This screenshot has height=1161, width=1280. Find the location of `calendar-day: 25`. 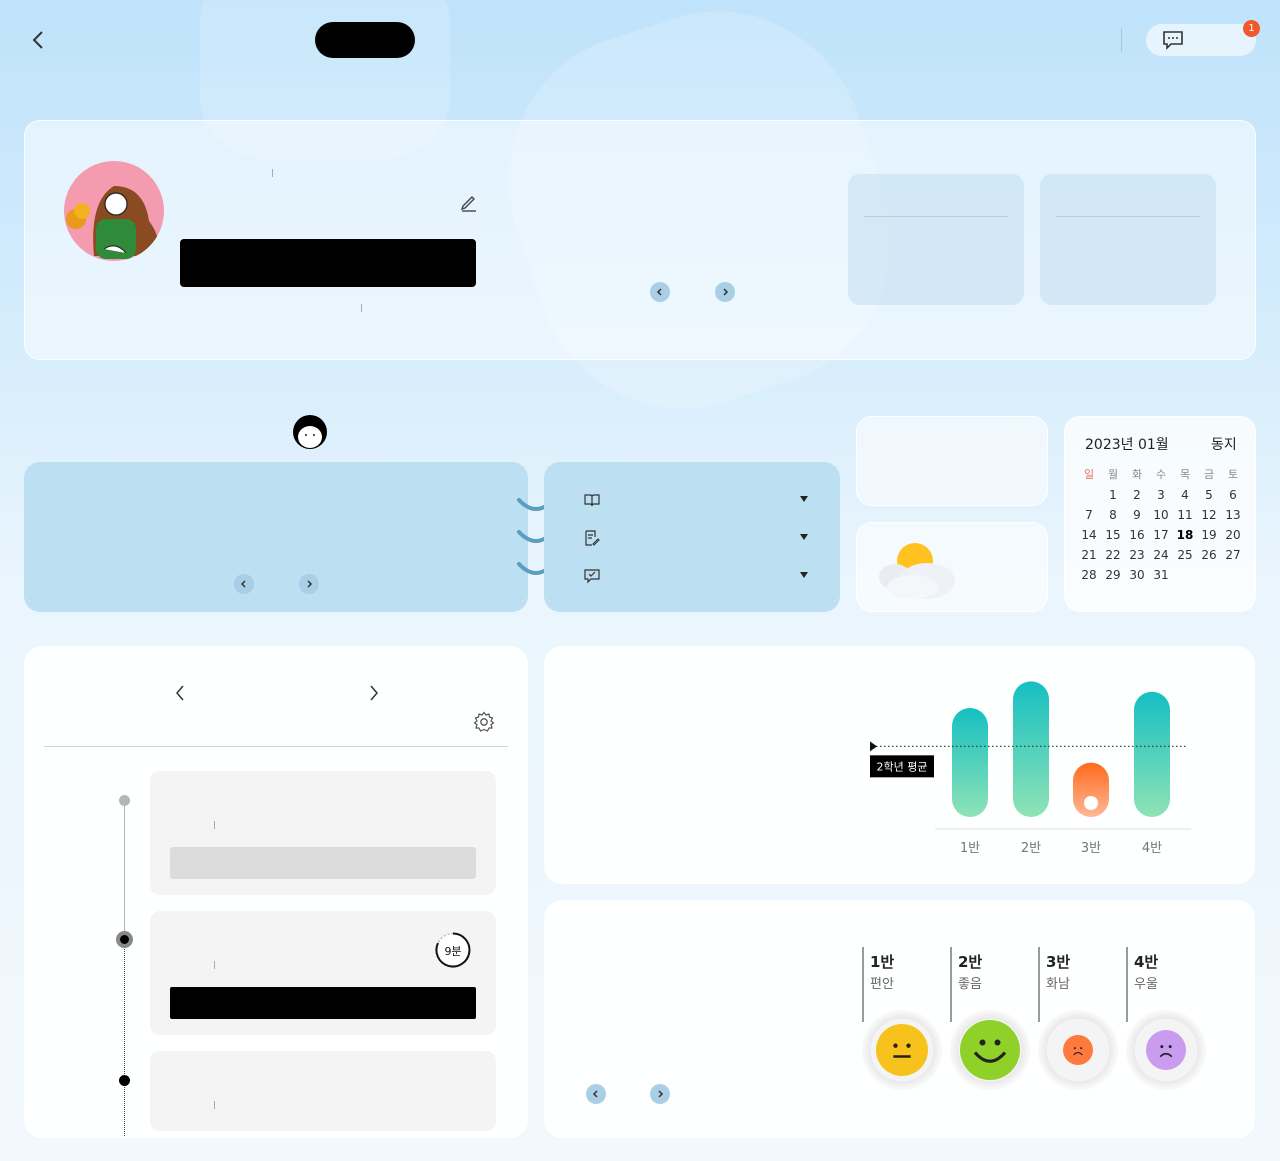

calendar-day: 25 is located at coordinates (1185, 555).